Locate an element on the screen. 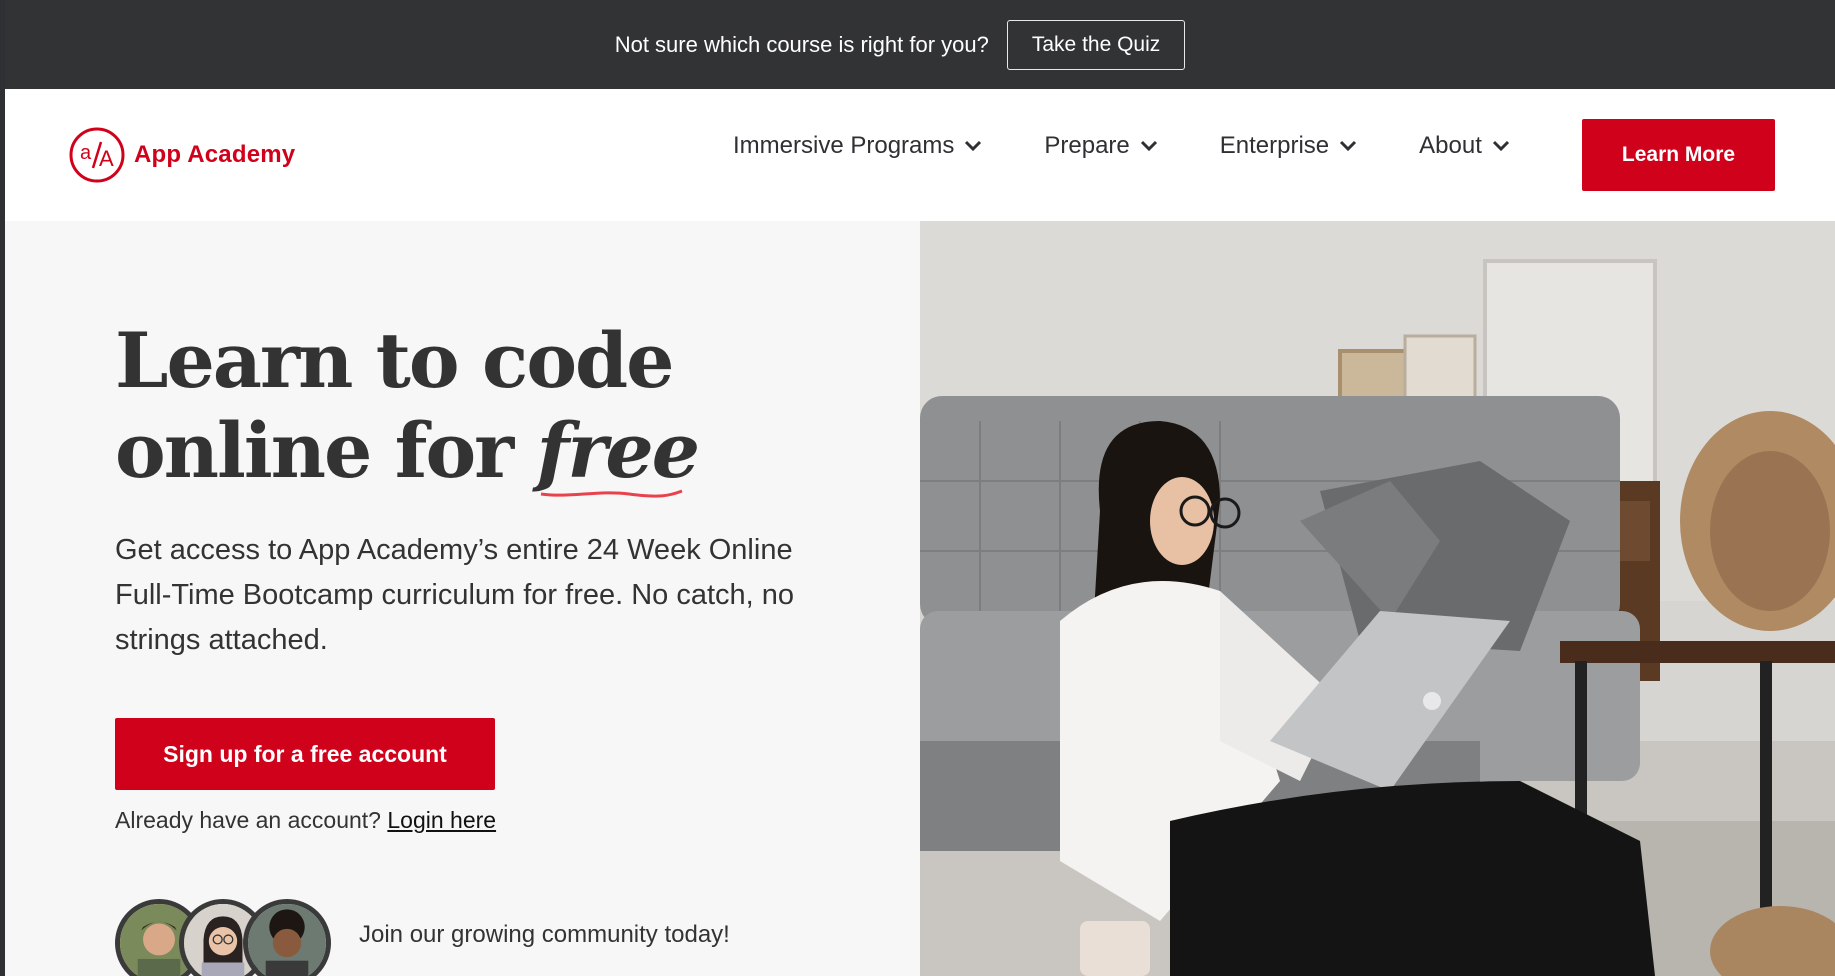 The width and height of the screenshot is (1835, 976). login-prompt-text: Already have an account? is located at coordinates (251, 820).